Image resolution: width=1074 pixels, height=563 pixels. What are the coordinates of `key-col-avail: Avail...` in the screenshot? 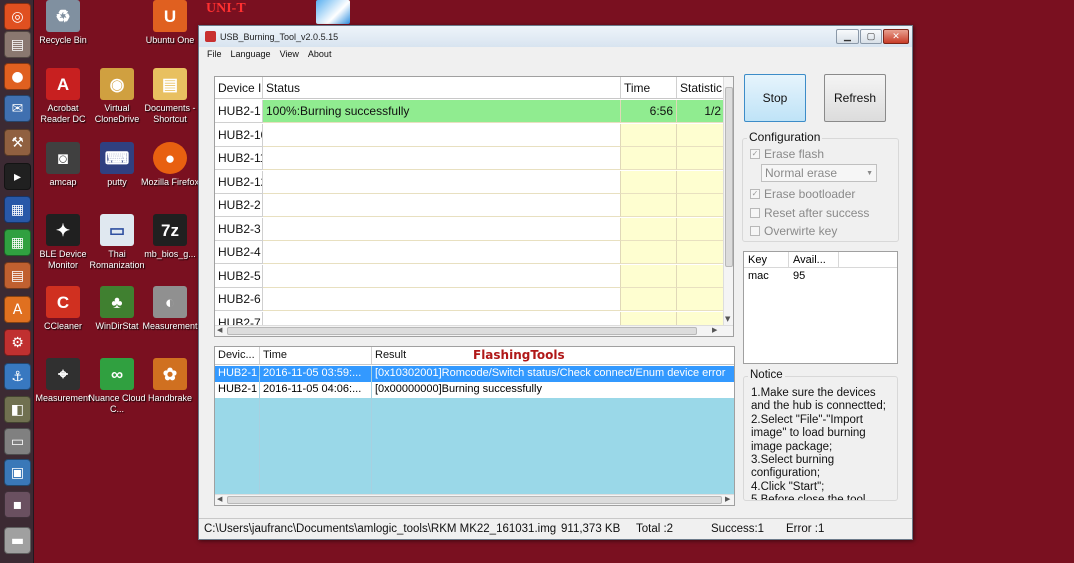 It's located at (814, 259).